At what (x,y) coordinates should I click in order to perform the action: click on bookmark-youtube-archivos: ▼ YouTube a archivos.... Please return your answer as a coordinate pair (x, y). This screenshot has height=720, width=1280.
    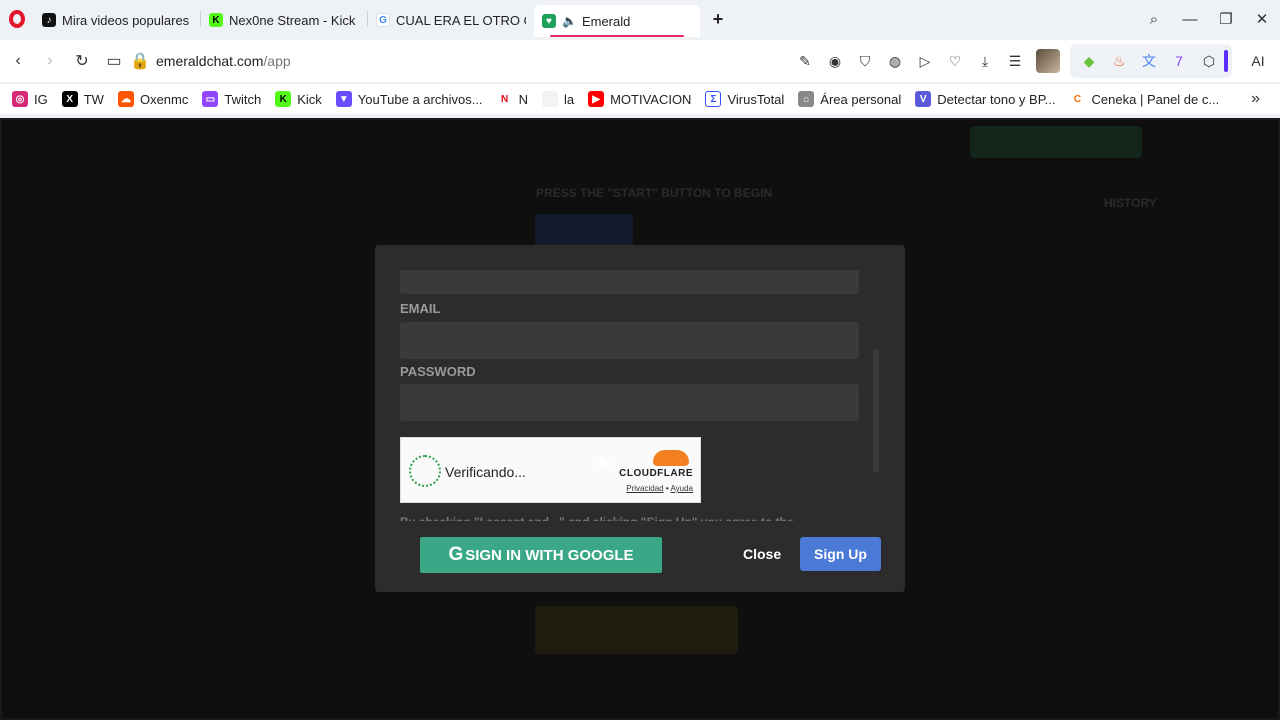
    Looking at the image, I should click on (409, 99).